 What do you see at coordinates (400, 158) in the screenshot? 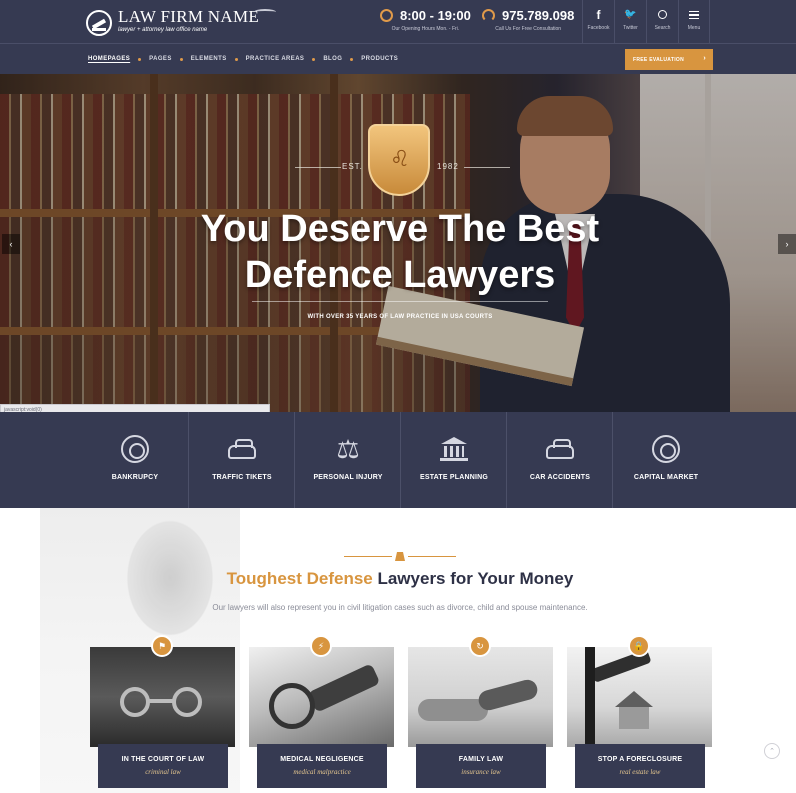
I see `lion-icon: ♌` at bounding box center [400, 158].